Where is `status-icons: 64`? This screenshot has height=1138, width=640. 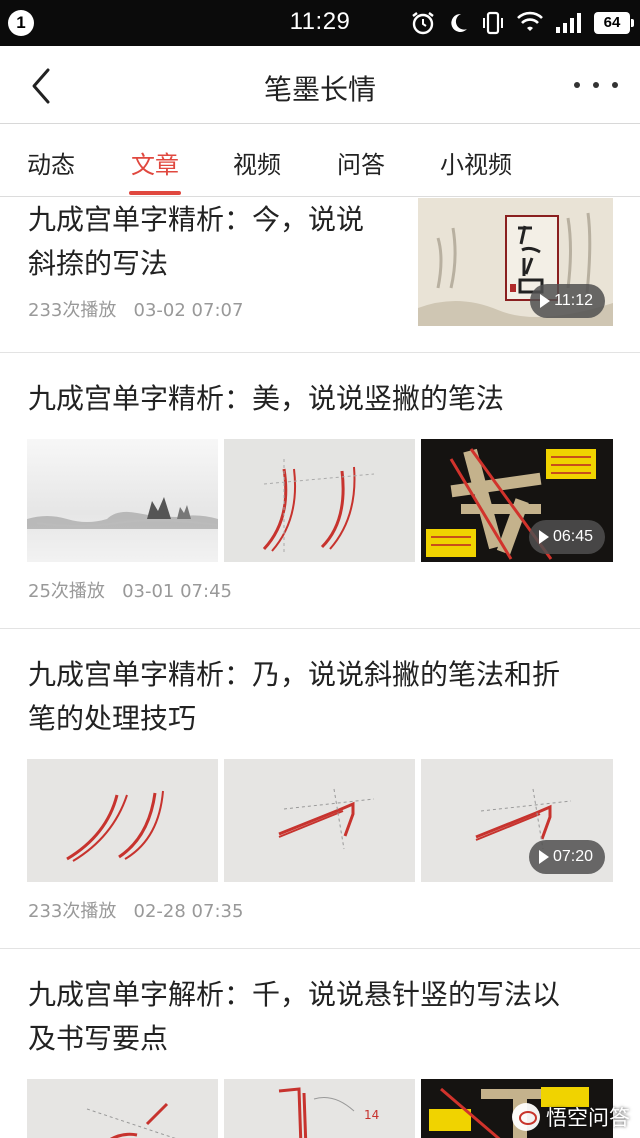
status-icons: 64 is located at coordinates (522, 23).